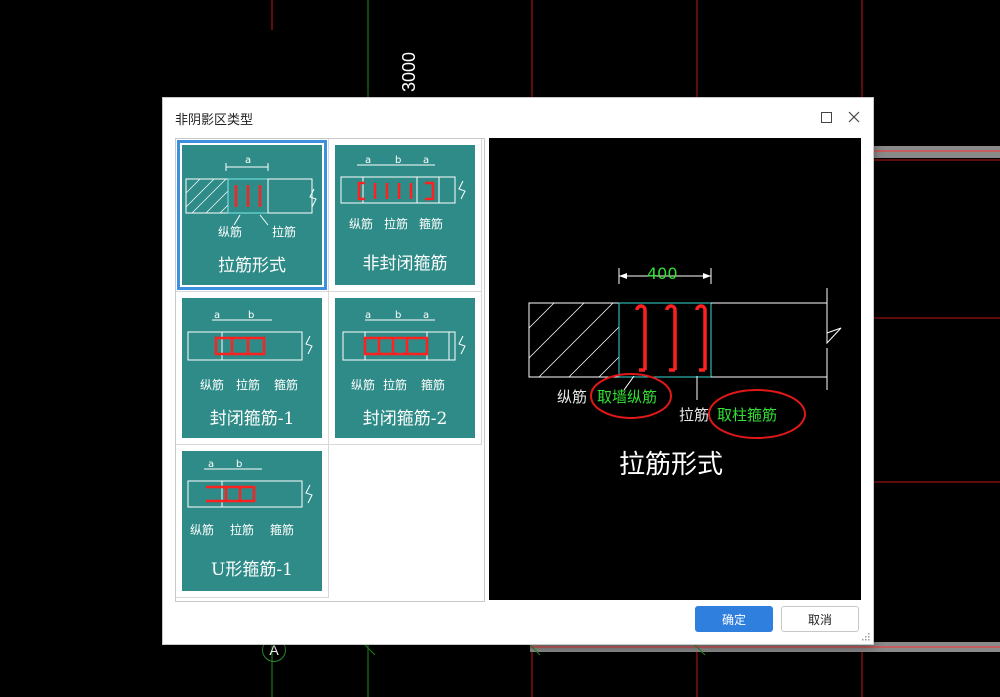 This screenshot has height=697, width=1000. I want to click on option-cell-u-stirrup-1: a b 纵筋 拉筋 箍筋 U形箍筋-1, so click(252, 521).